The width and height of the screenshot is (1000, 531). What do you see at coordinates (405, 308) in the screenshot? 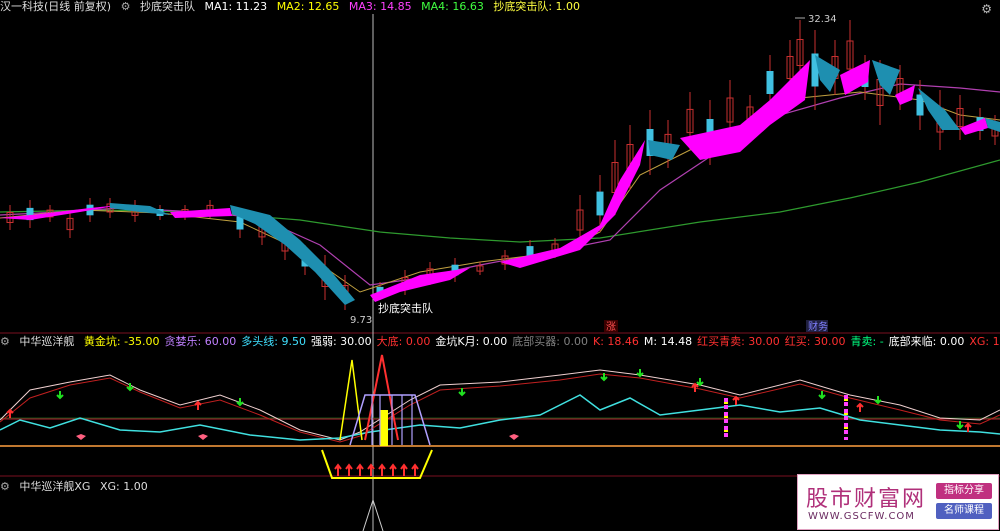
I see `signal-annotation: 抄底突击队` at bounding box center [405, 308].